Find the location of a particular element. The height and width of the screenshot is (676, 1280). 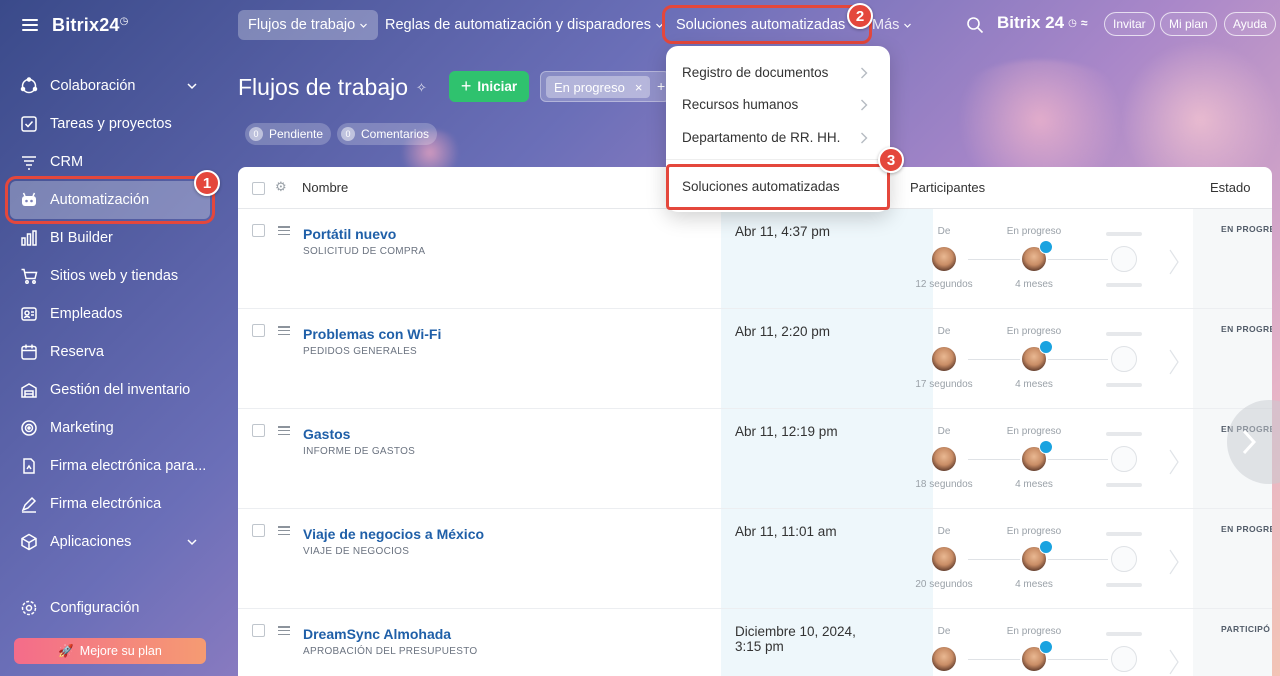

tab-workflows: Flujos de trabajo is located at coordinates (308, 25).